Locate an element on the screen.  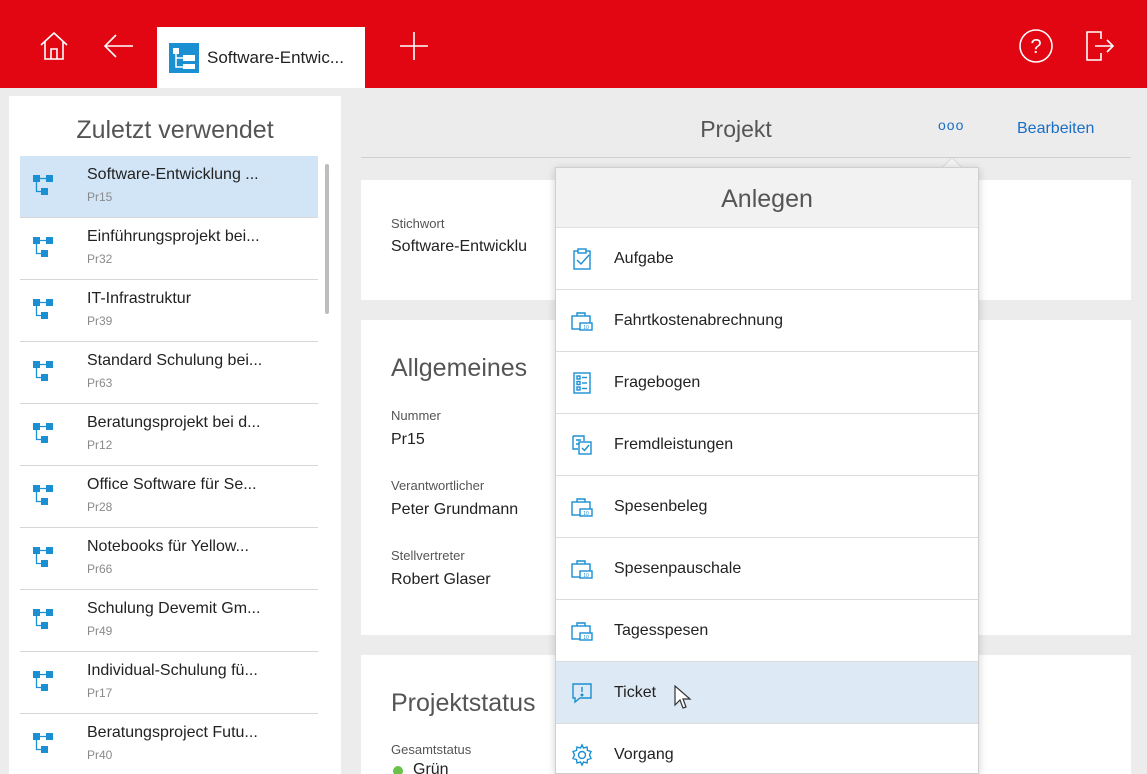
menu-item-vorgang: Vorgang is located at coordinates (767, 748).